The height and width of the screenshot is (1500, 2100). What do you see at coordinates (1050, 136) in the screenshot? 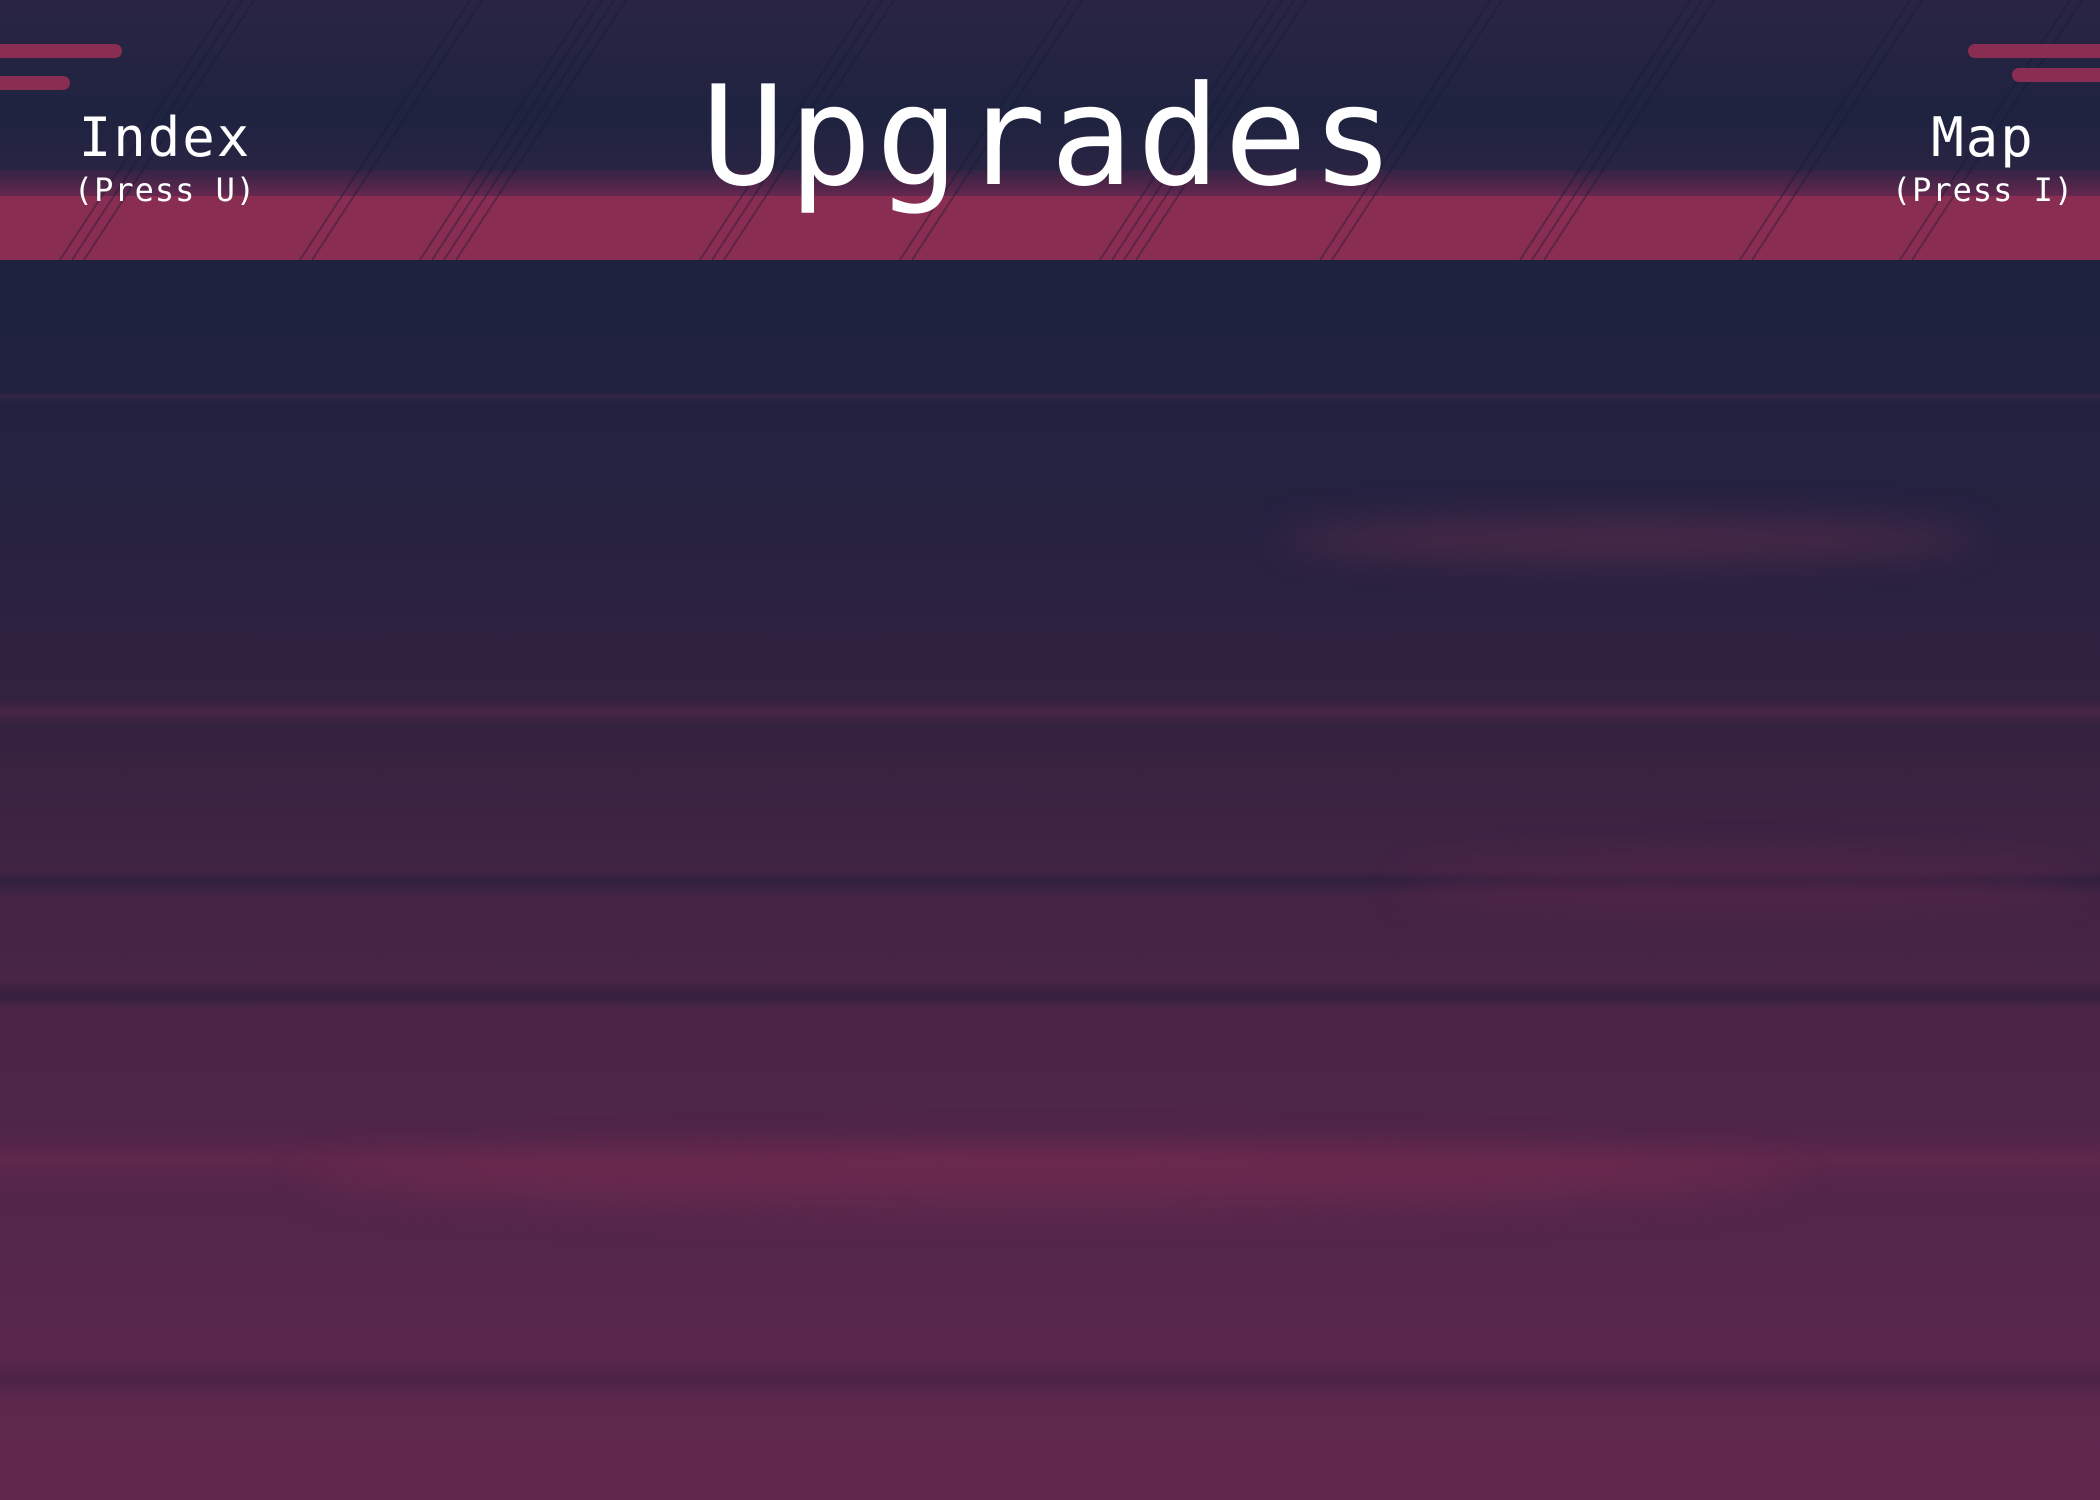
I see `page-title: Upgrades` at bounding box center [1050, 136].